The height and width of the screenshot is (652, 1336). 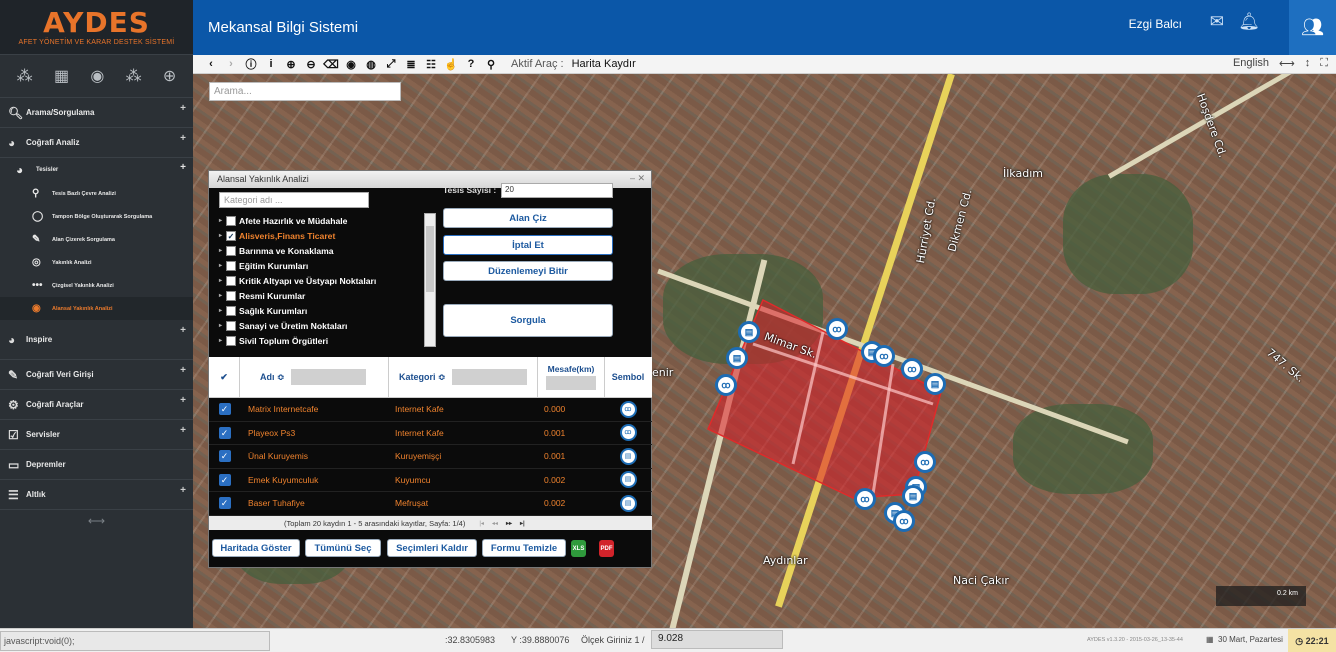 What do you see at coordinates (96, 375) in the screenshot?
I see `sidebar-item-veri-girisi: ✎ Coğrafi Veri Girişi +` at bounding box center [96, 375].